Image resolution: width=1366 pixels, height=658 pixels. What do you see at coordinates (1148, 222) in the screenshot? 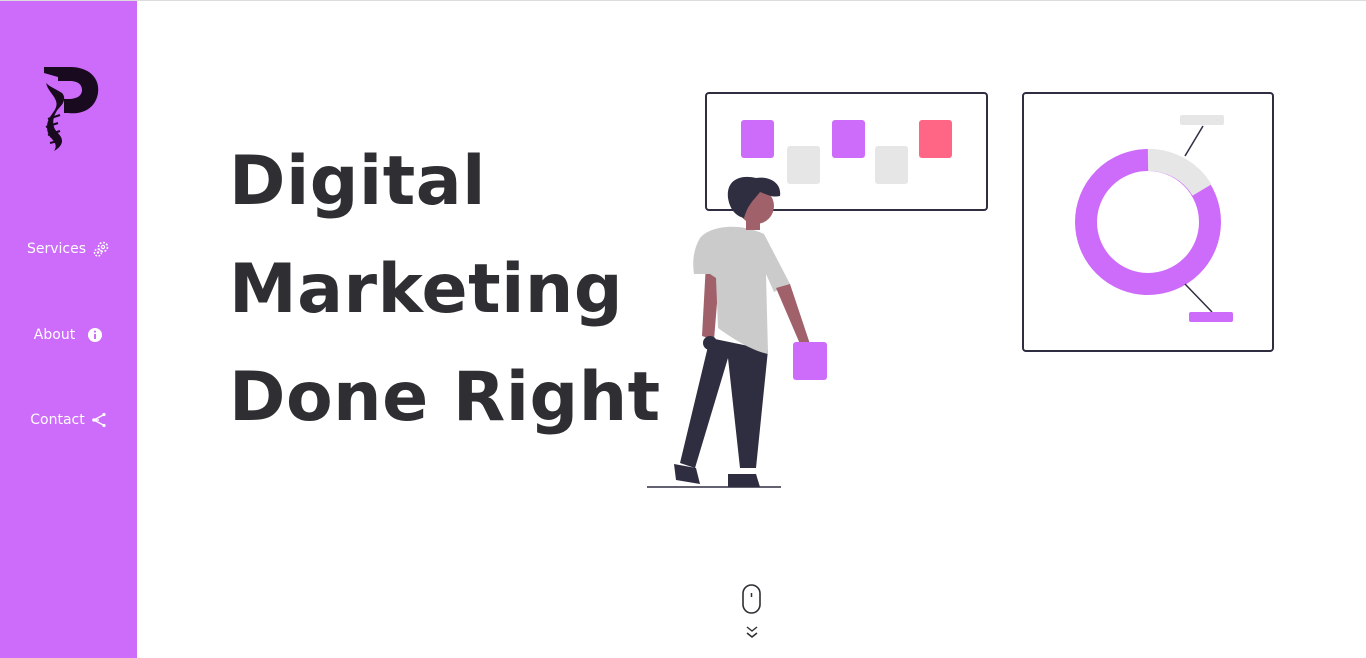
I see `donut-chart-board` at bounding box center [1148, 222].